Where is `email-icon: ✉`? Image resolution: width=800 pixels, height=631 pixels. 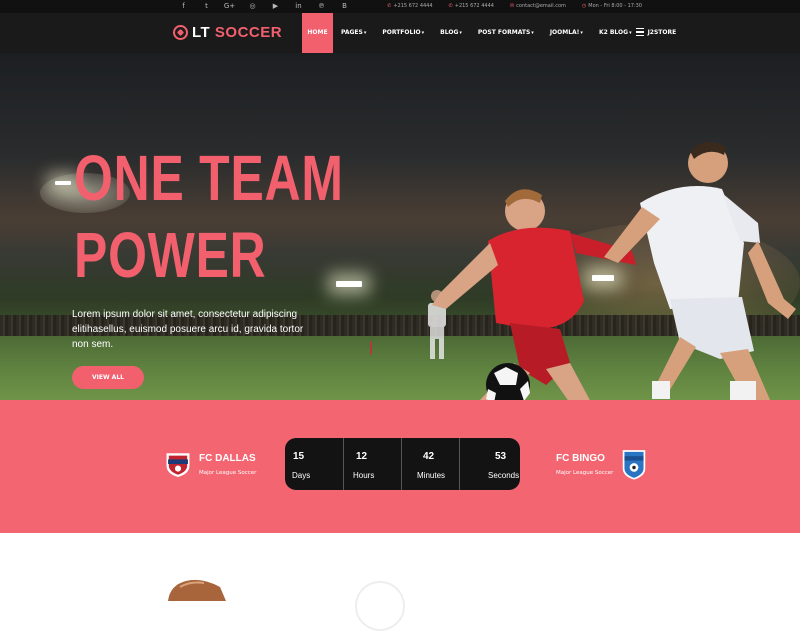 email-icon: ✉ is located at coordinates (512, 6).